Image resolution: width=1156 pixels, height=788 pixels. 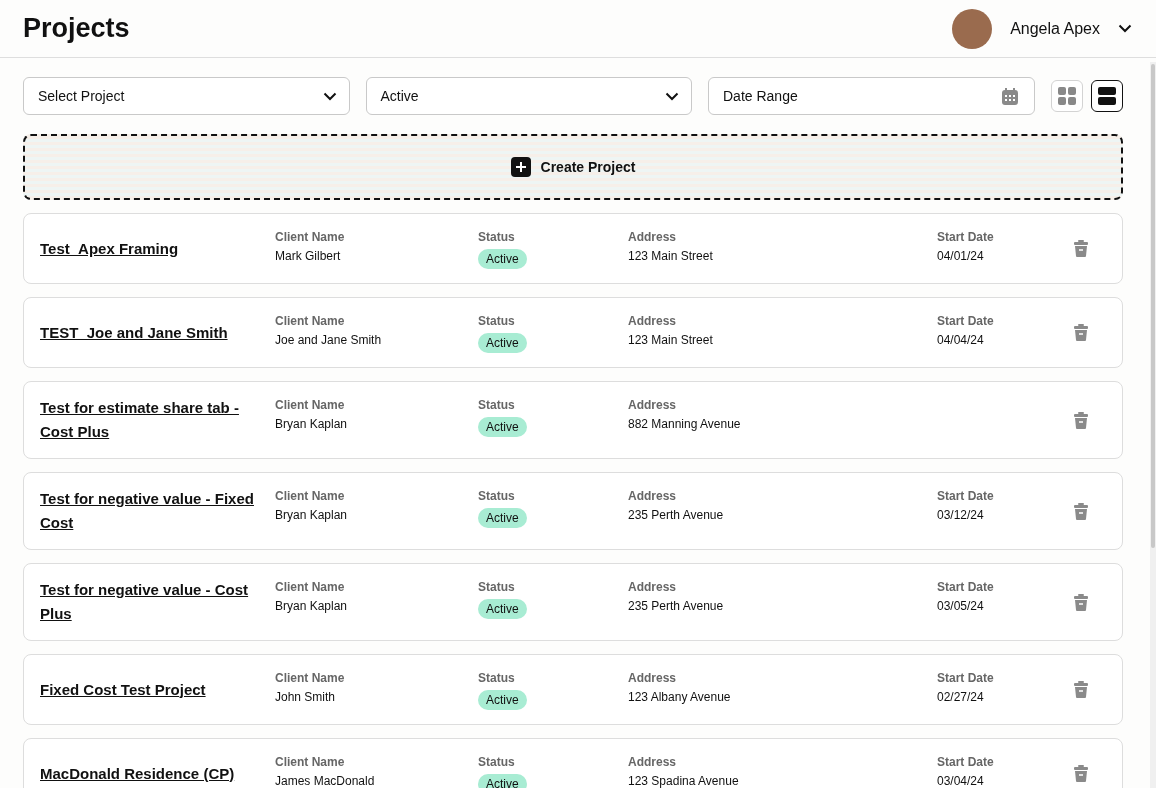 I want to click on address-text: 123 Albany Avenue, so click(x=680, y=697).